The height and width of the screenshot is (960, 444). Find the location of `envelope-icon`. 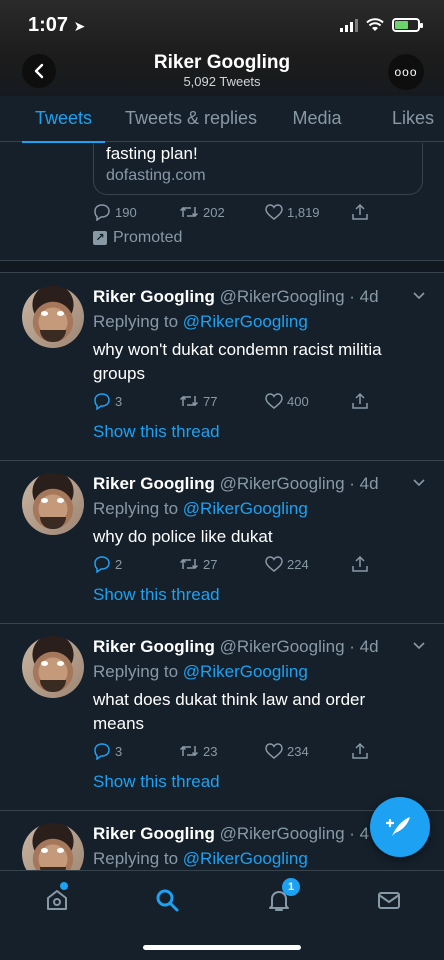

envelope-icon is located at coordinates (389, 900).